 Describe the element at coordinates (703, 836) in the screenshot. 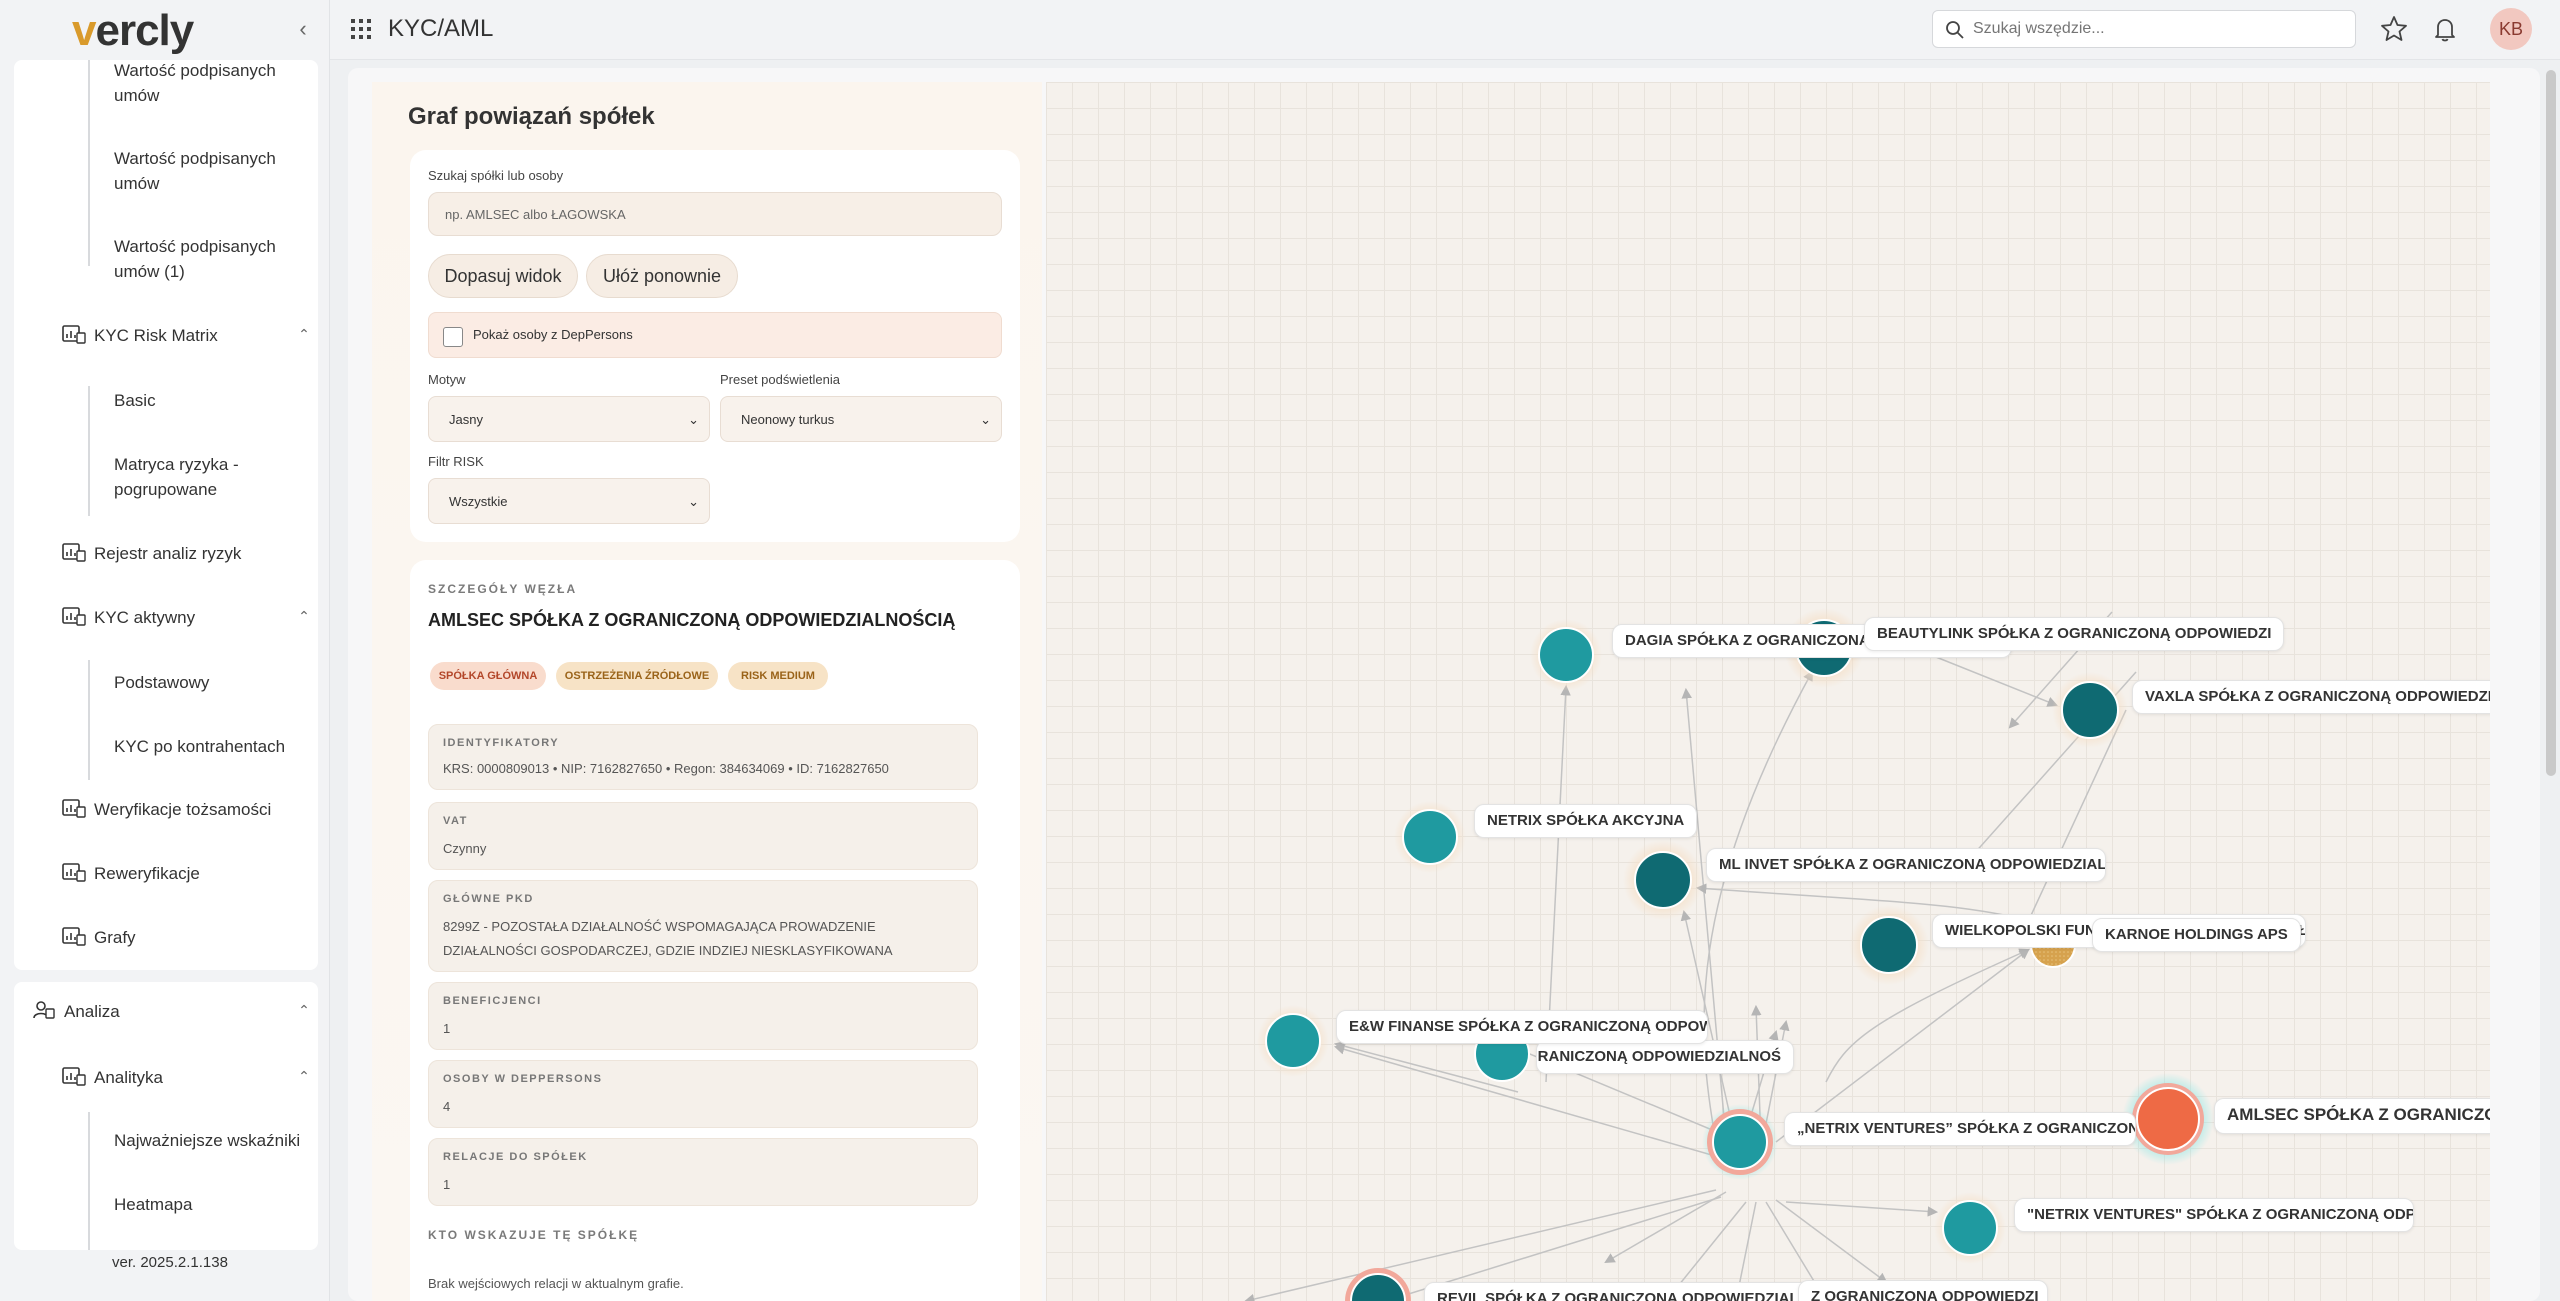

I see `vat-box: VAT Czynny` at that location.